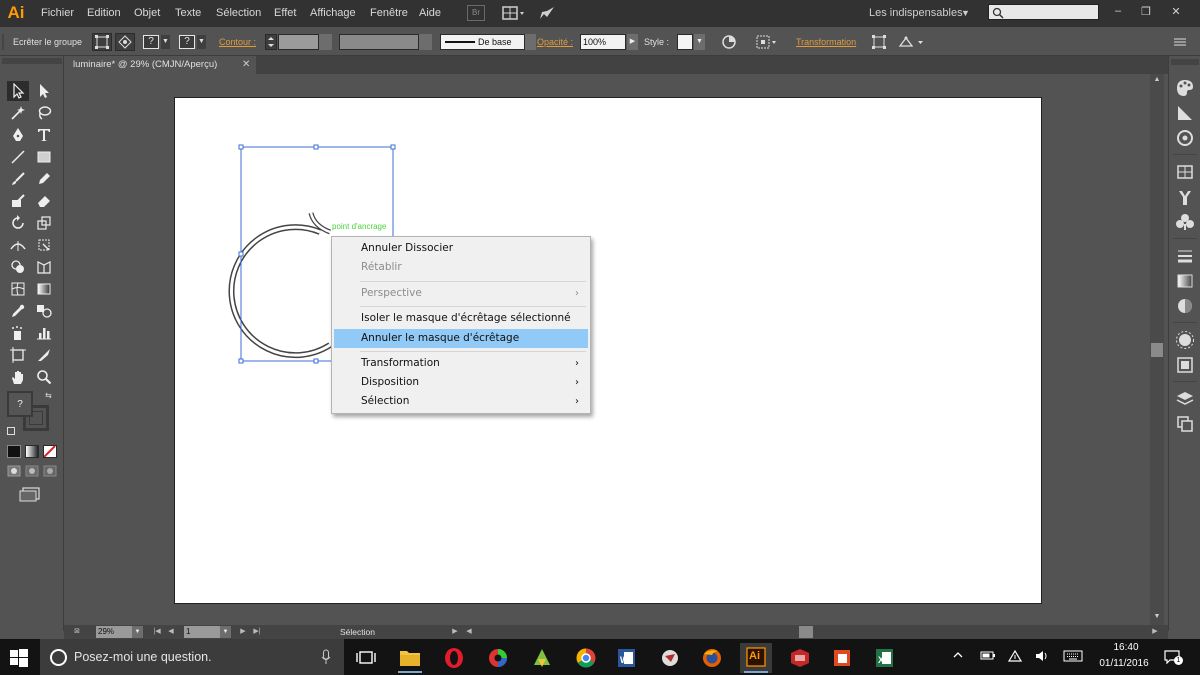  Describe the element at coordinates (800, 658) in the screenshot. I see `red-app-icon` at that location.